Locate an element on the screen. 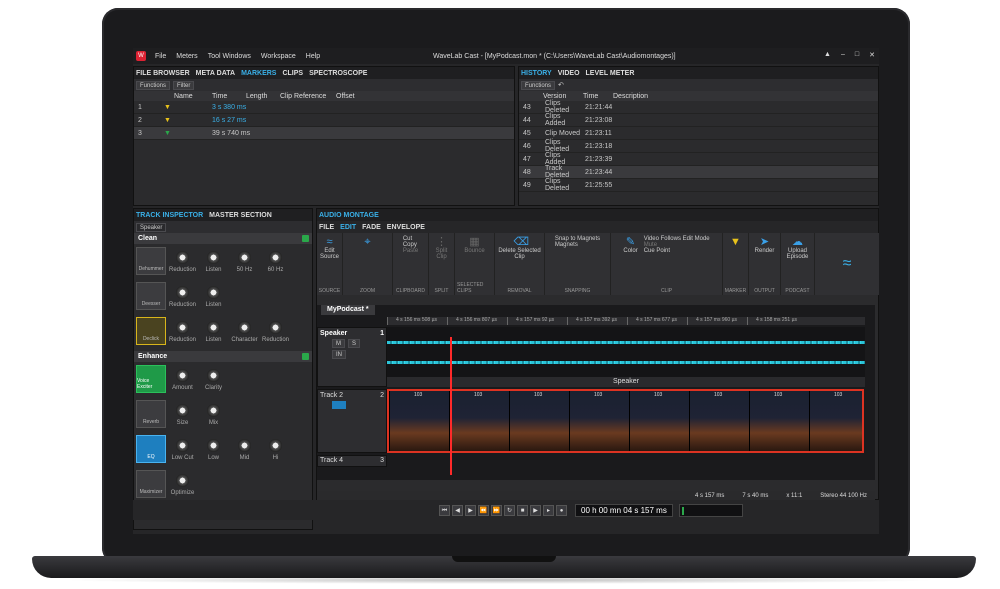  tab-video: VIDEO is located at coordinates (569, 73).